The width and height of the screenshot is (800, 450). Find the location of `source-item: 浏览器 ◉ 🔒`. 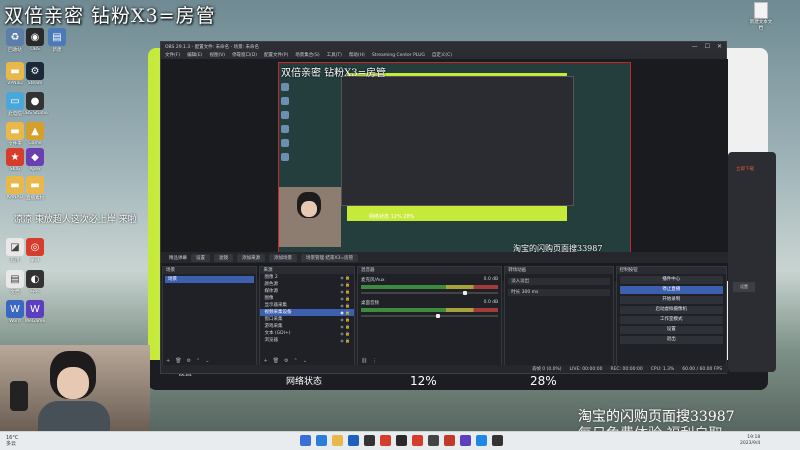

source-item: 浏览器 ◉ 🔒 is located at coordinates (306, 340).